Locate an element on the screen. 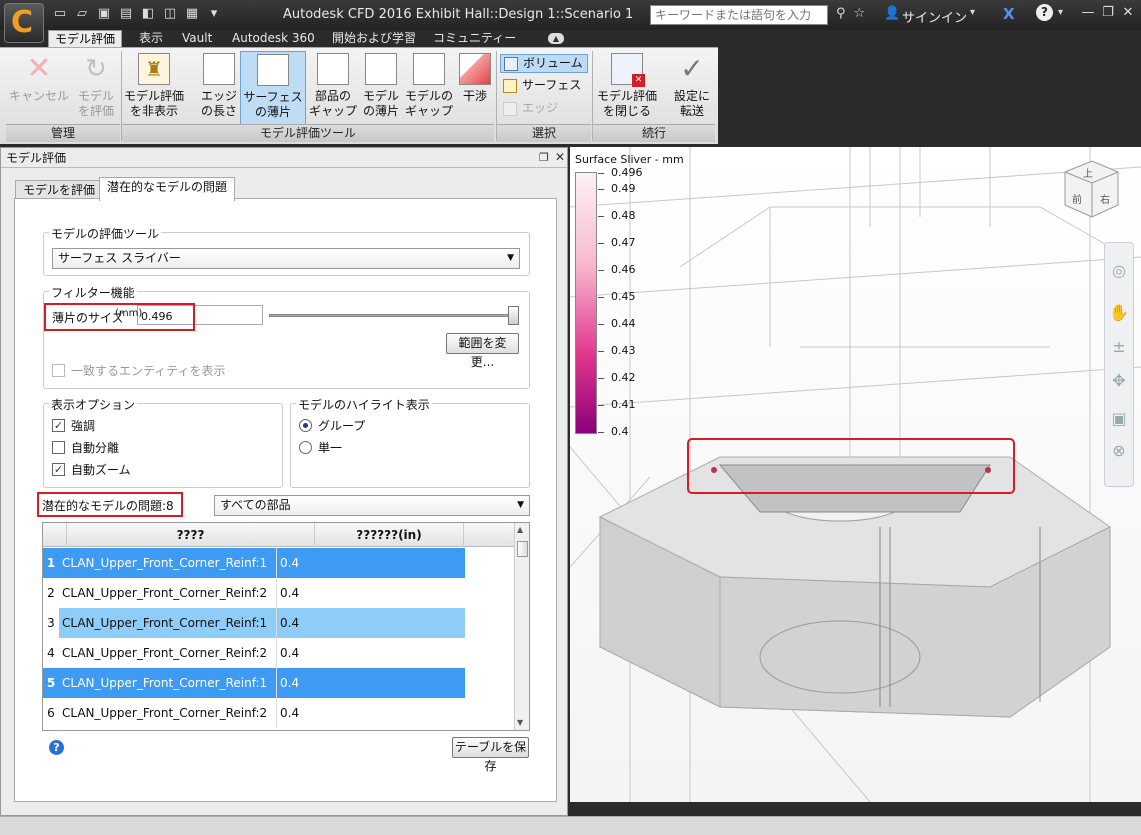 This screenshot has height=835, width=1141. sliver-size-cell: 0.4 is located at coordinates (371, 683).